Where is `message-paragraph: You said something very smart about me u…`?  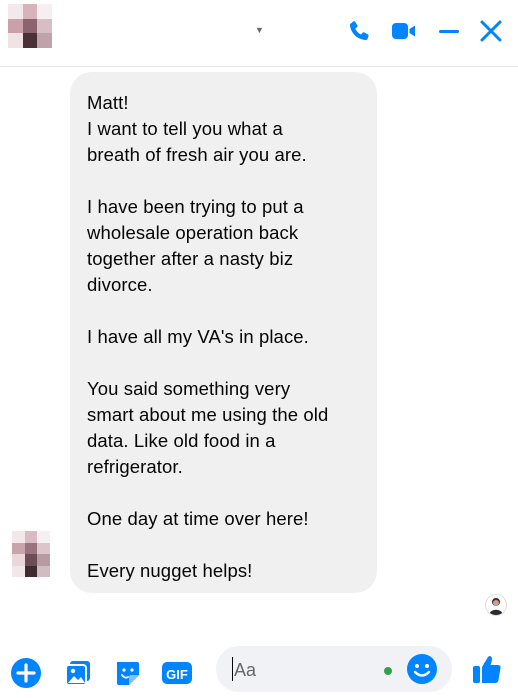
message-paragraph: You said something very smart about me u… is located at coordinates (208, 427).